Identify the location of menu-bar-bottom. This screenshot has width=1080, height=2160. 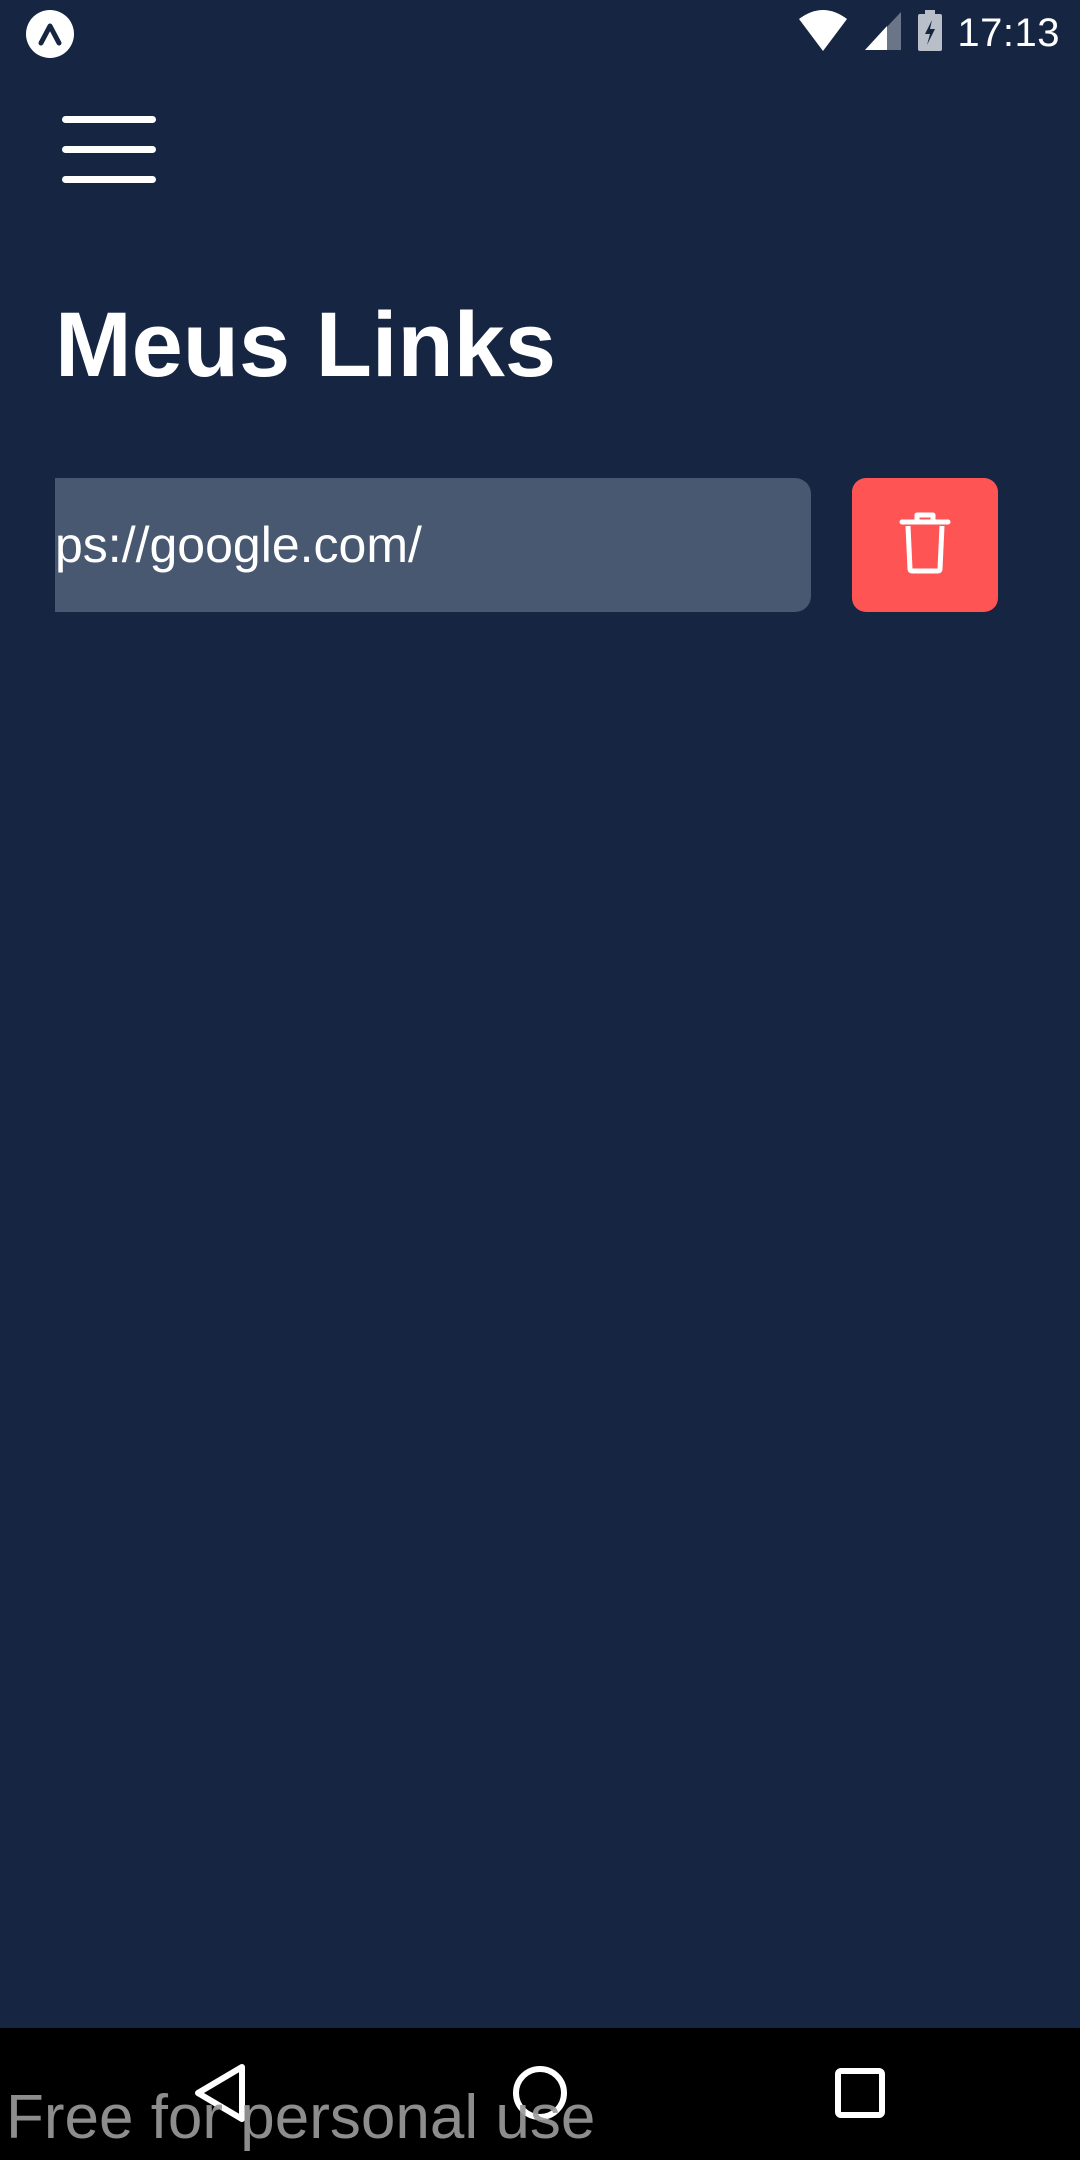
(109, 179).